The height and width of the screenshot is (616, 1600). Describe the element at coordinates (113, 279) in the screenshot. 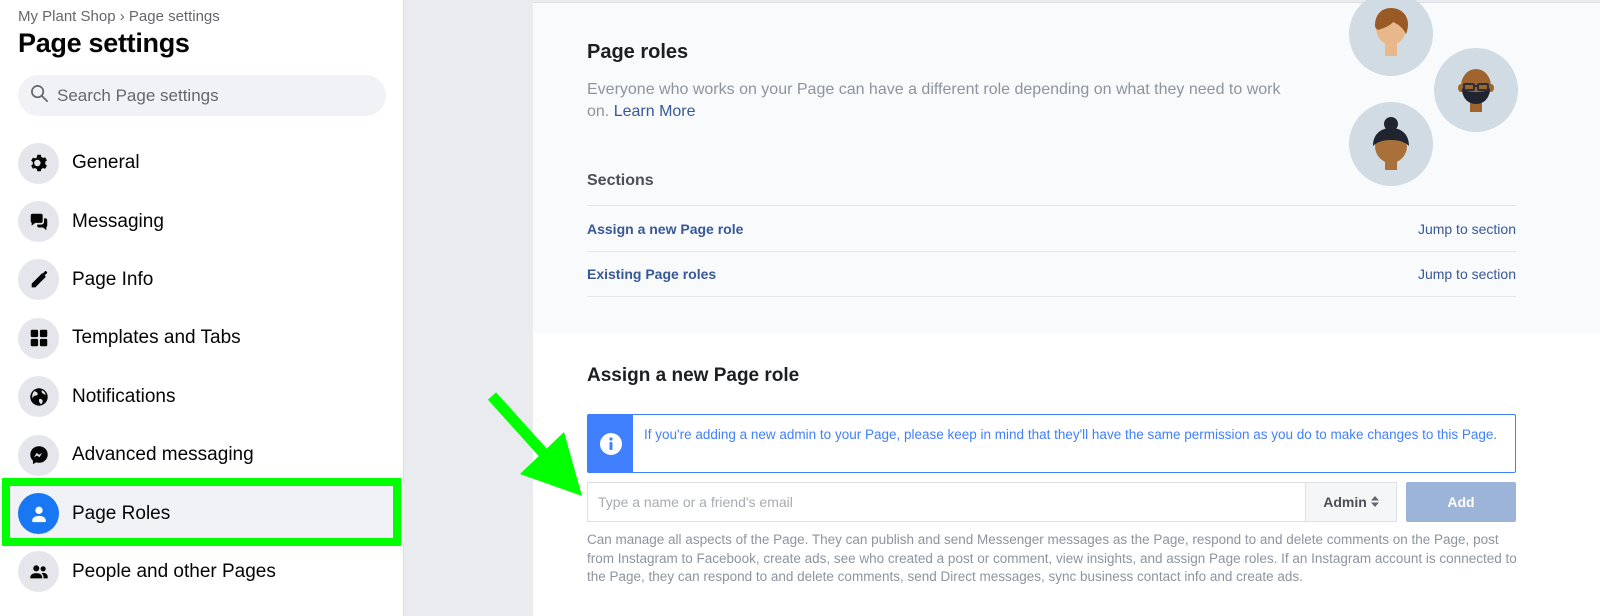

I see `sidebar-item-label: Page Info` at that location.